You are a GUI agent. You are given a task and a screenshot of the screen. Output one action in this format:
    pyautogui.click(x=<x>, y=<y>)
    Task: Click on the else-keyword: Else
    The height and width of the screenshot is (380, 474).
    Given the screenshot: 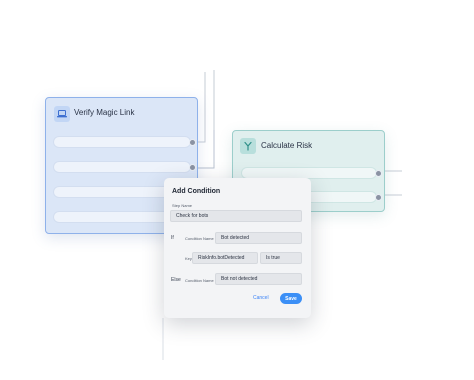 What is the action you would take?
    pyautogui.click(x=176, y=280)
    